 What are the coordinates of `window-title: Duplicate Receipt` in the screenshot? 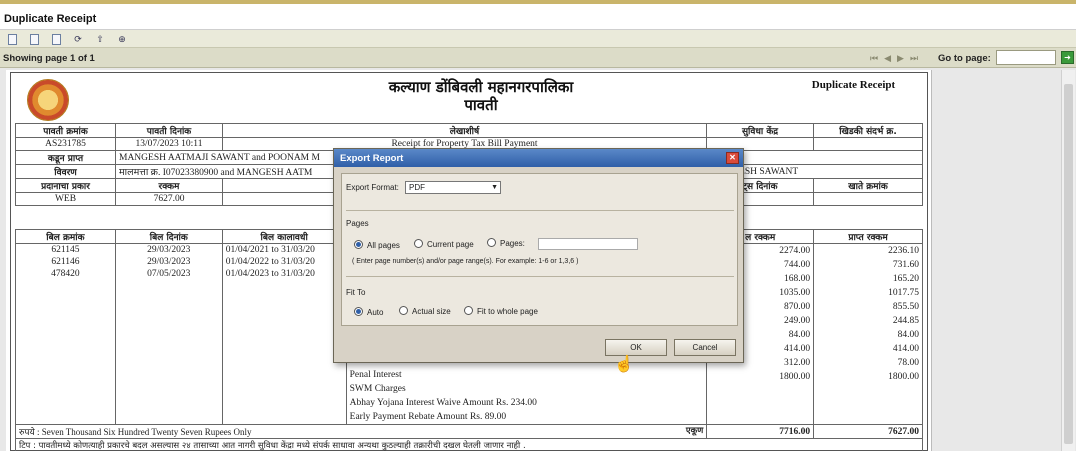 It's located at (50, 19).